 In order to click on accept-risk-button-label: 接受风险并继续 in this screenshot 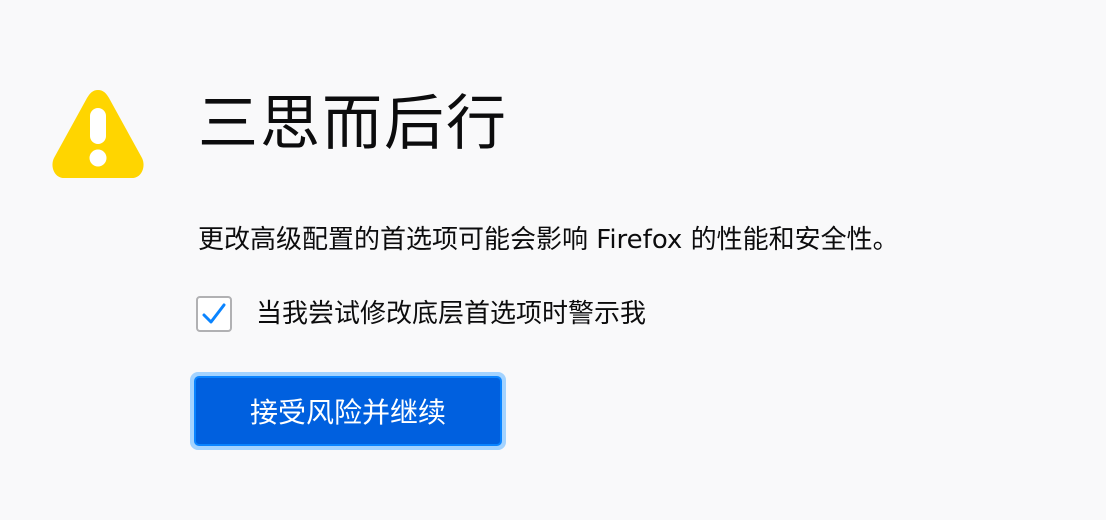, I will do `click(348, 411)`.